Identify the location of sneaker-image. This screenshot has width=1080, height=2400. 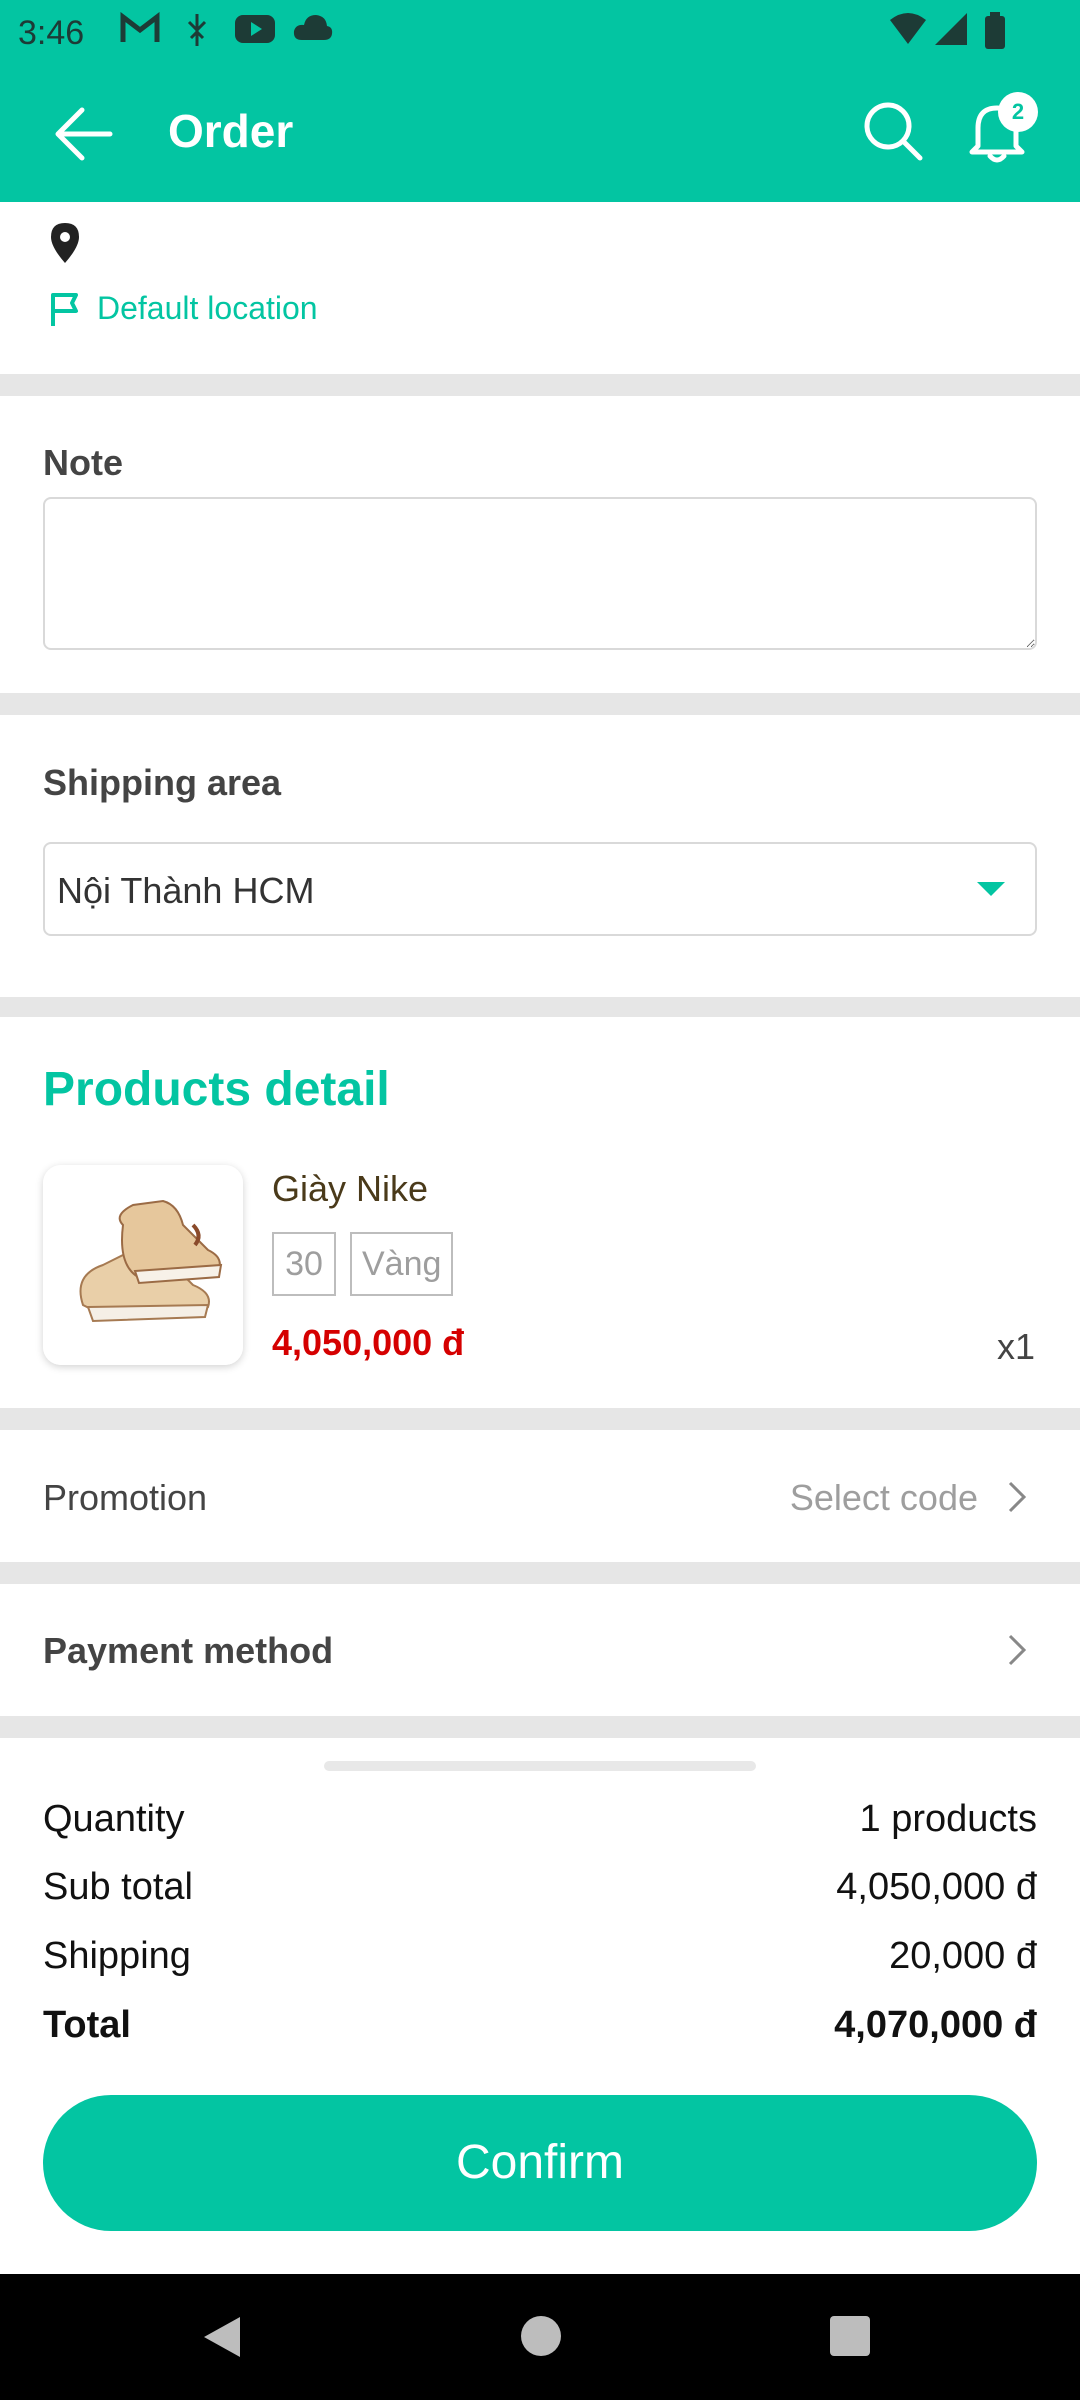
(143, 1265).